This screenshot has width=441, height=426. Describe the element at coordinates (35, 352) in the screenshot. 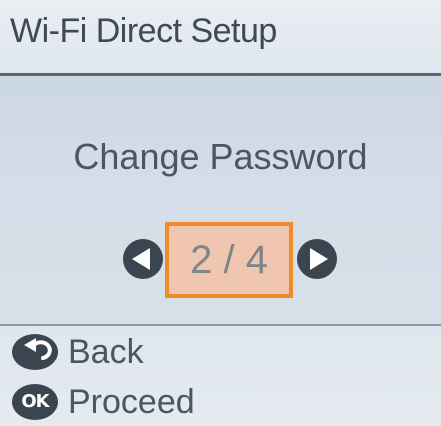

I see `back-icon` at that location.